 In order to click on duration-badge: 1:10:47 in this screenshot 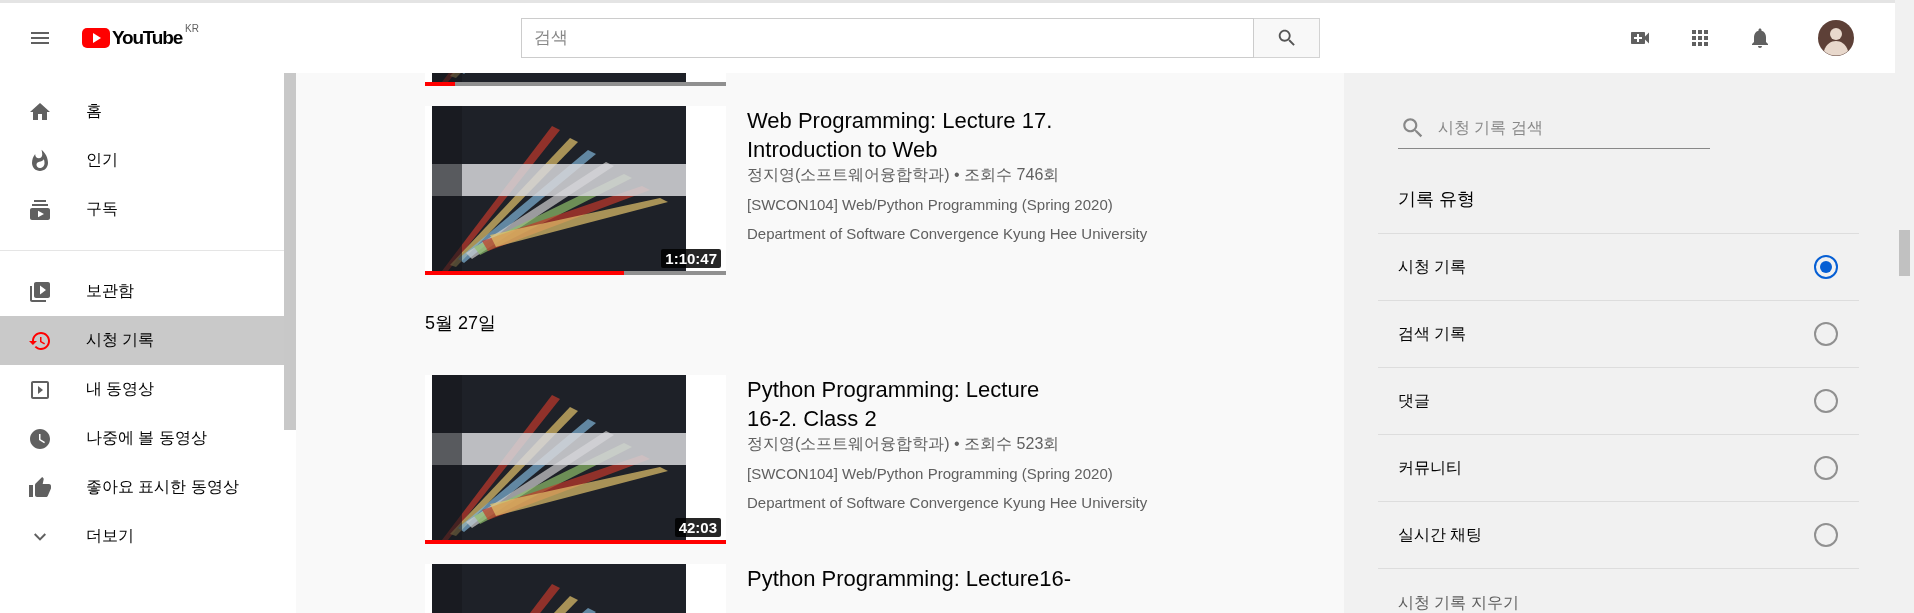, I will do `click(691, 258)`.